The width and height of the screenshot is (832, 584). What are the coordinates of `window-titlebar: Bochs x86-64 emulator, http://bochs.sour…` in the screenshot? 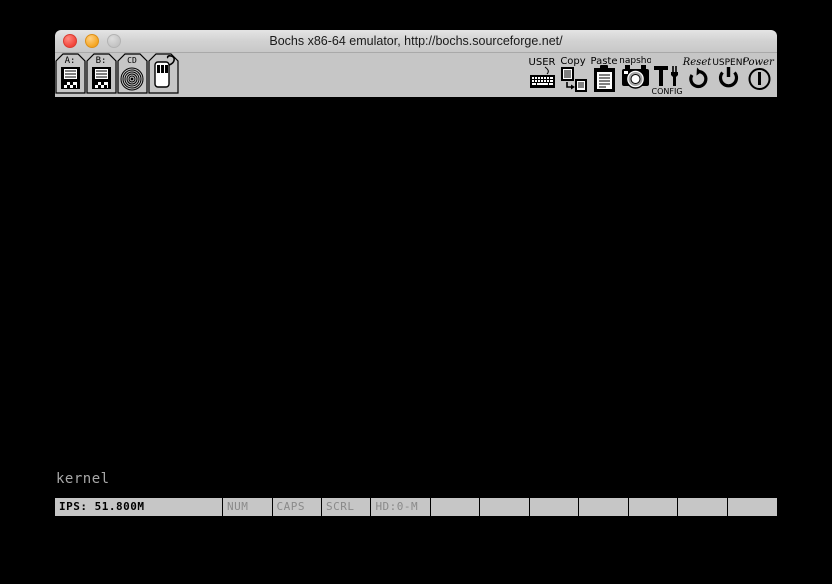 It's located at (416, 41).